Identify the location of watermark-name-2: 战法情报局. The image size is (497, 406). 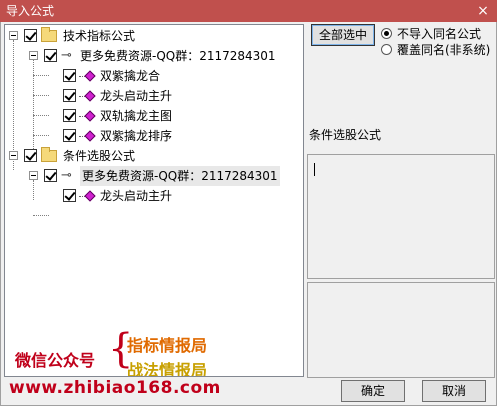
(167, 369).